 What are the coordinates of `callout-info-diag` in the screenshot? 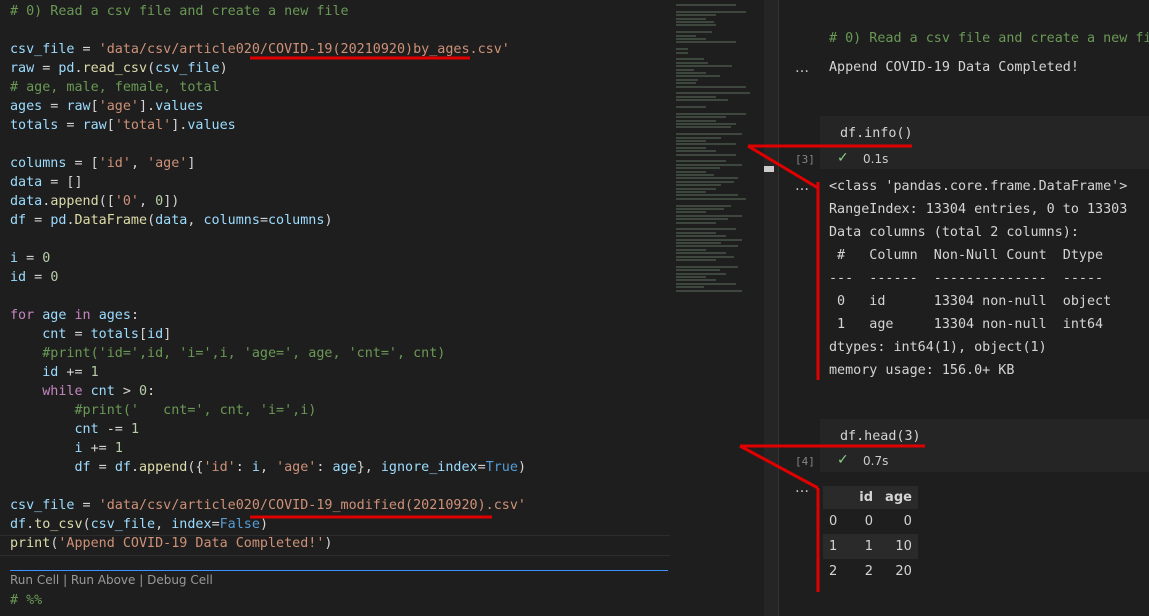 It's located at (783, 167).